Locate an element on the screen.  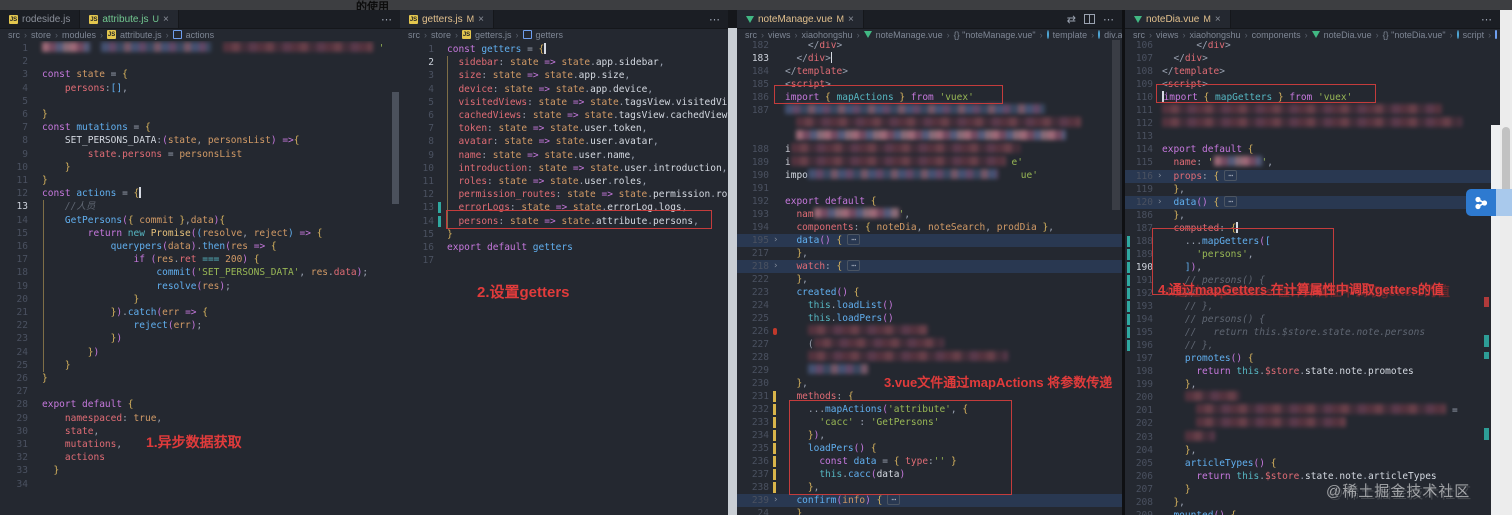
code-line: 24 }) is located at coordinates (200, 352).